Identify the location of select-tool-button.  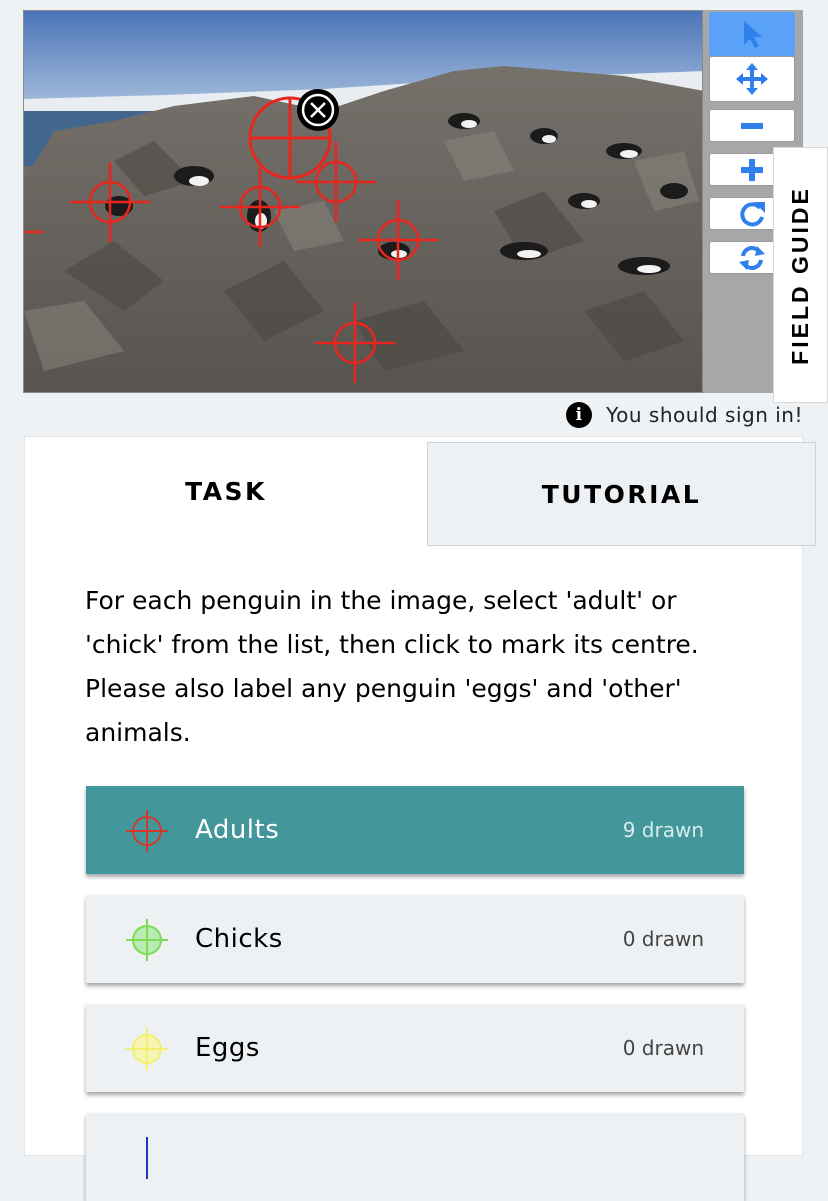
(752, 34).